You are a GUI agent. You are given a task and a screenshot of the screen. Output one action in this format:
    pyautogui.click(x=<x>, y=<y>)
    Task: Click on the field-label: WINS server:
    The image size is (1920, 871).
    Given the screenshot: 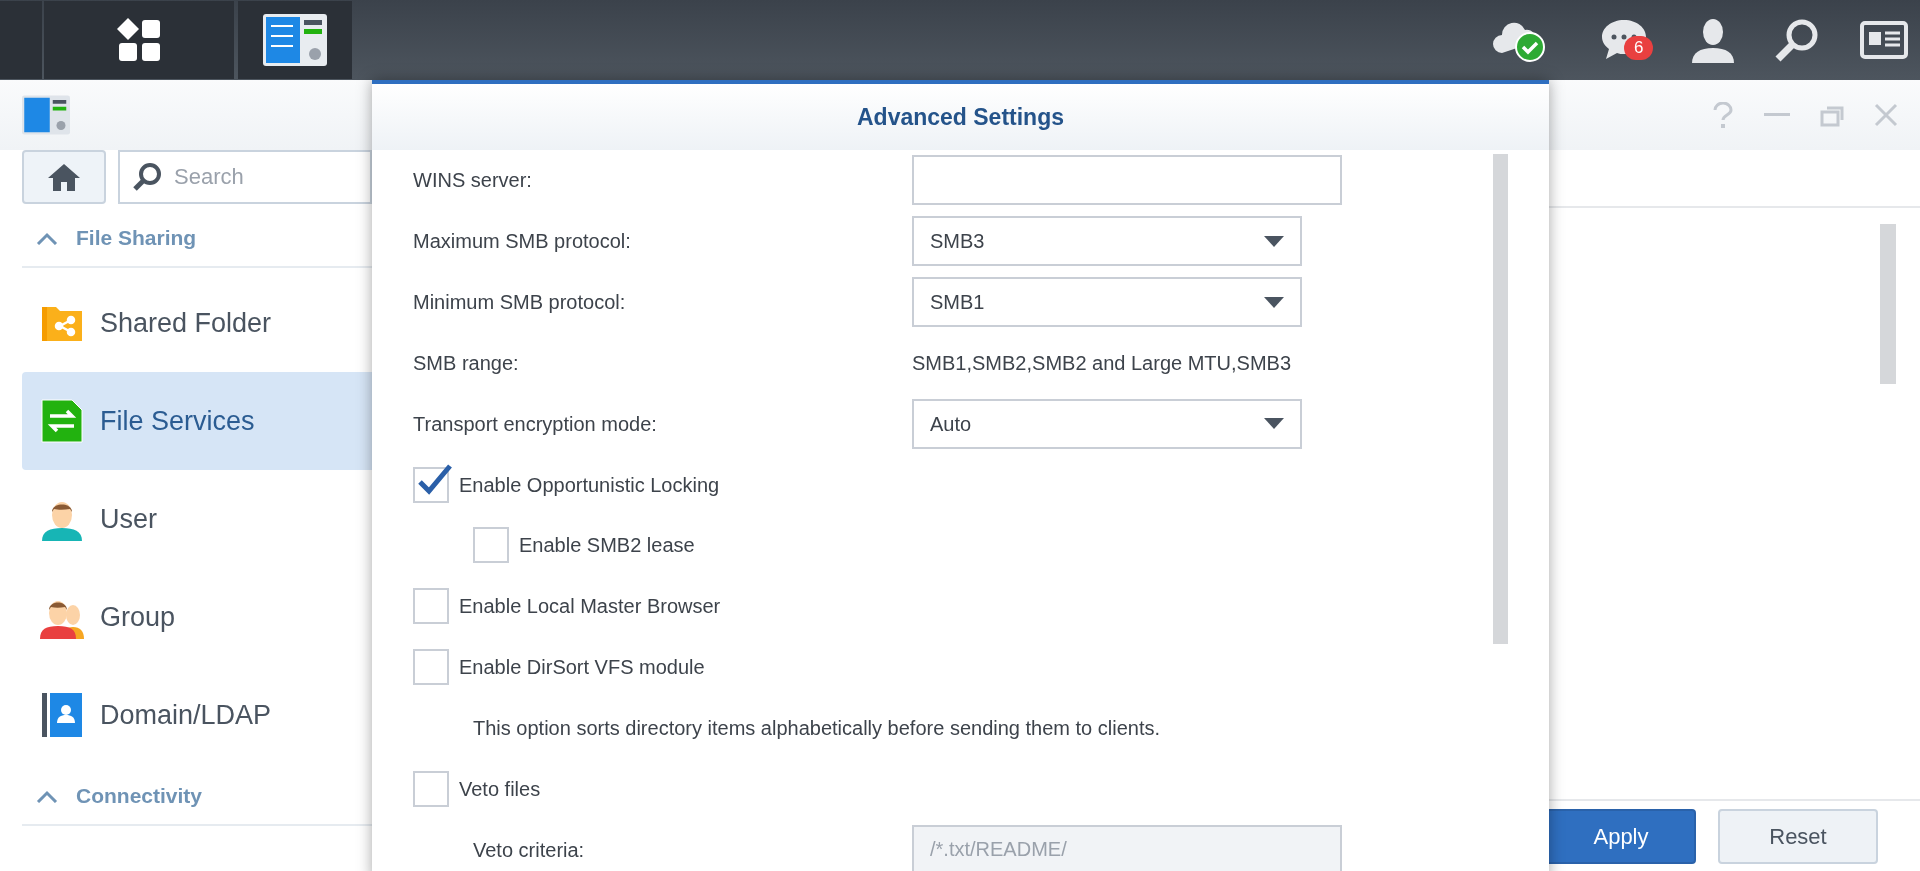 What is the action you would take?
    pyautogui.click(x=473, y=181)
    